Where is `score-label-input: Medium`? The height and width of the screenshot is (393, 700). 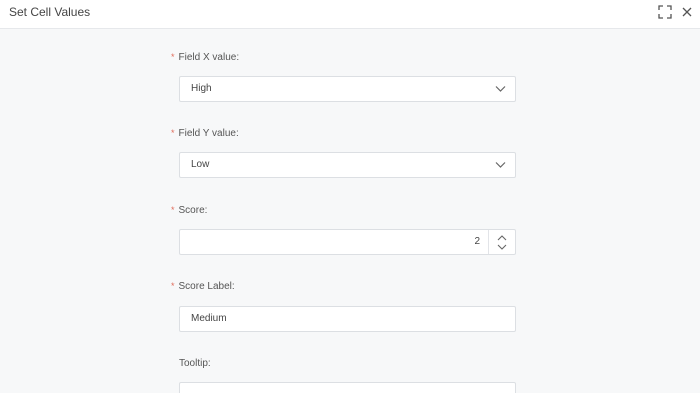 score-label-input: Medium is located at coordinates (347, 319).